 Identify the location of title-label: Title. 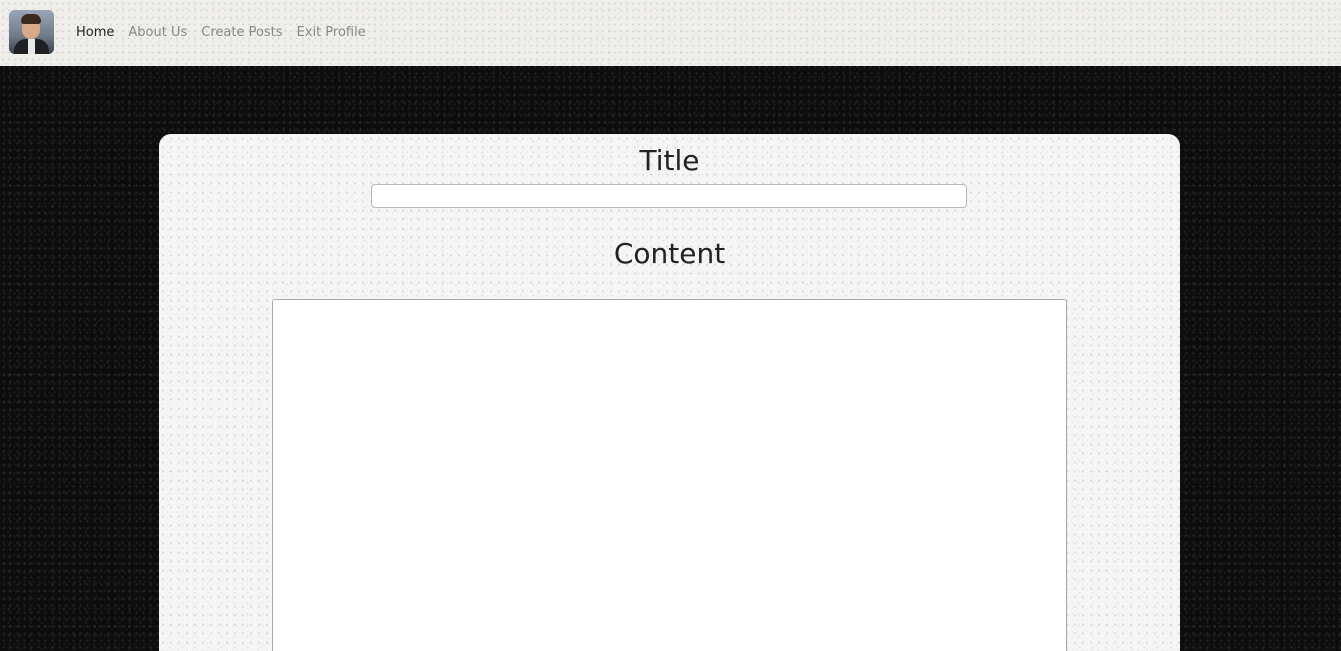
(669, 160).